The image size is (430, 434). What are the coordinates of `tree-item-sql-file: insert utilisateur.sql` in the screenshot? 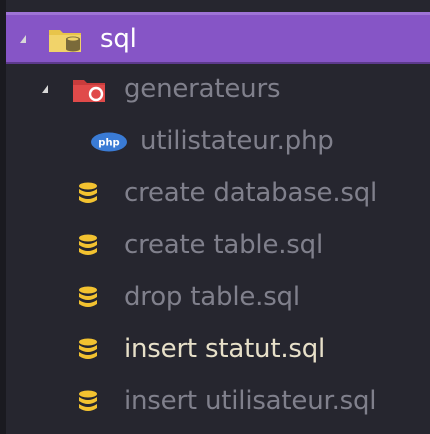 It's located at (218, 402).